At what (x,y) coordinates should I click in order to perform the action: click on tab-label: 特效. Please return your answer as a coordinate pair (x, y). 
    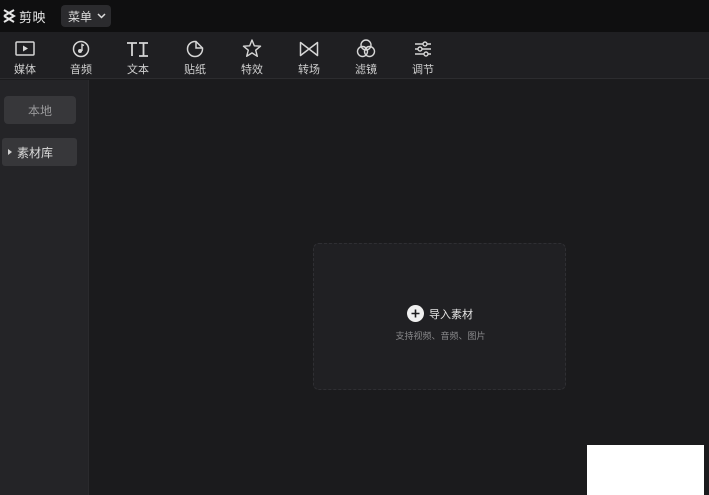
    Looking at the image, I should click on (252, 69).